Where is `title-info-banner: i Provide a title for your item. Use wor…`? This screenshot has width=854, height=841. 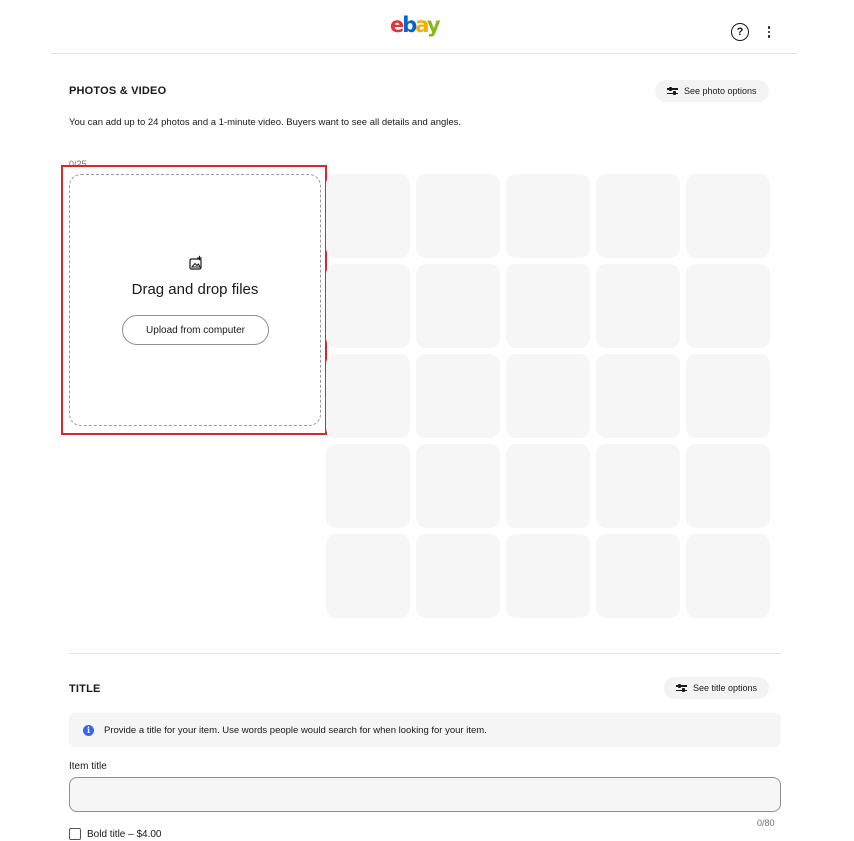 title-info-banner: i Provide a title for your item. Use wor… is located at coordinates (425, 730).